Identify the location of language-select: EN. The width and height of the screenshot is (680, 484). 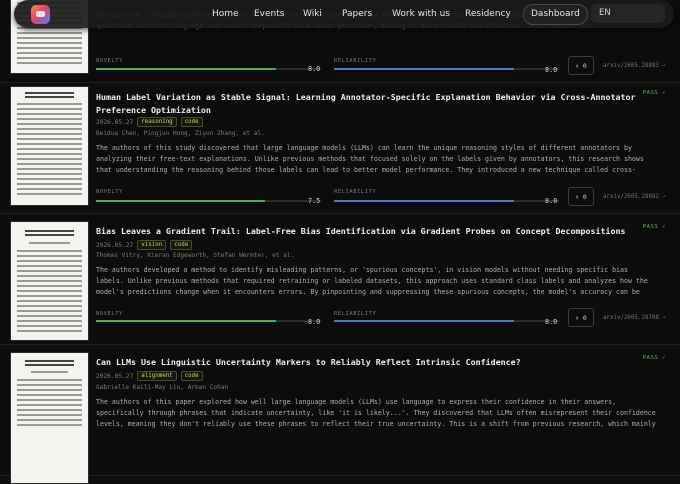
(628, 13).